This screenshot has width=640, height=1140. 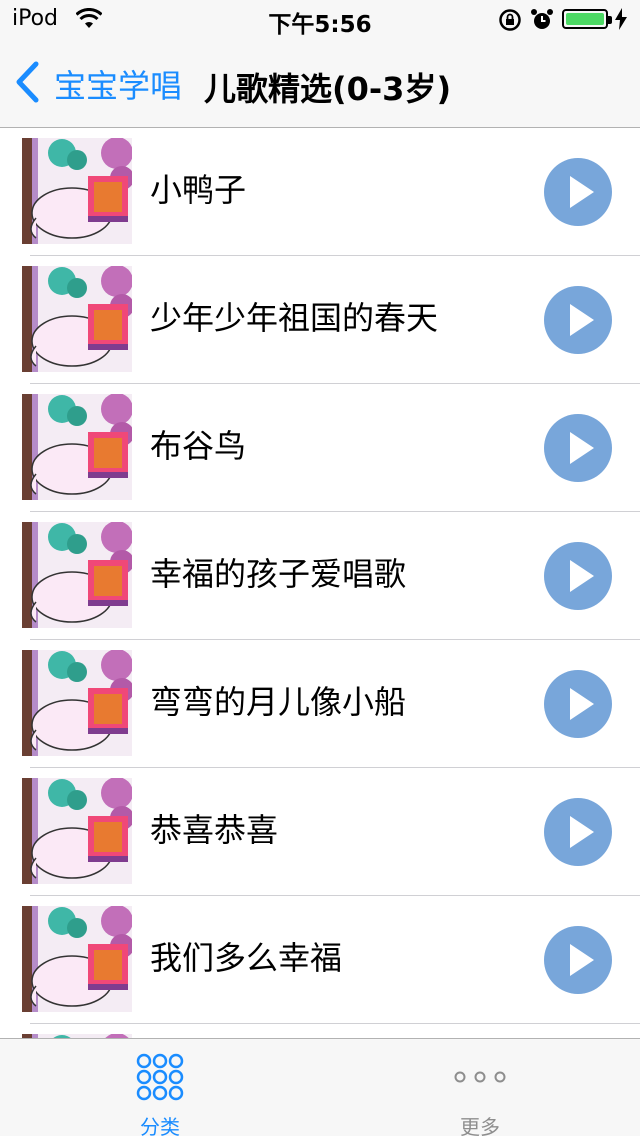 I want to click on list-item: 幸福的孩子爱唱歌, so click(x=320, y=576).